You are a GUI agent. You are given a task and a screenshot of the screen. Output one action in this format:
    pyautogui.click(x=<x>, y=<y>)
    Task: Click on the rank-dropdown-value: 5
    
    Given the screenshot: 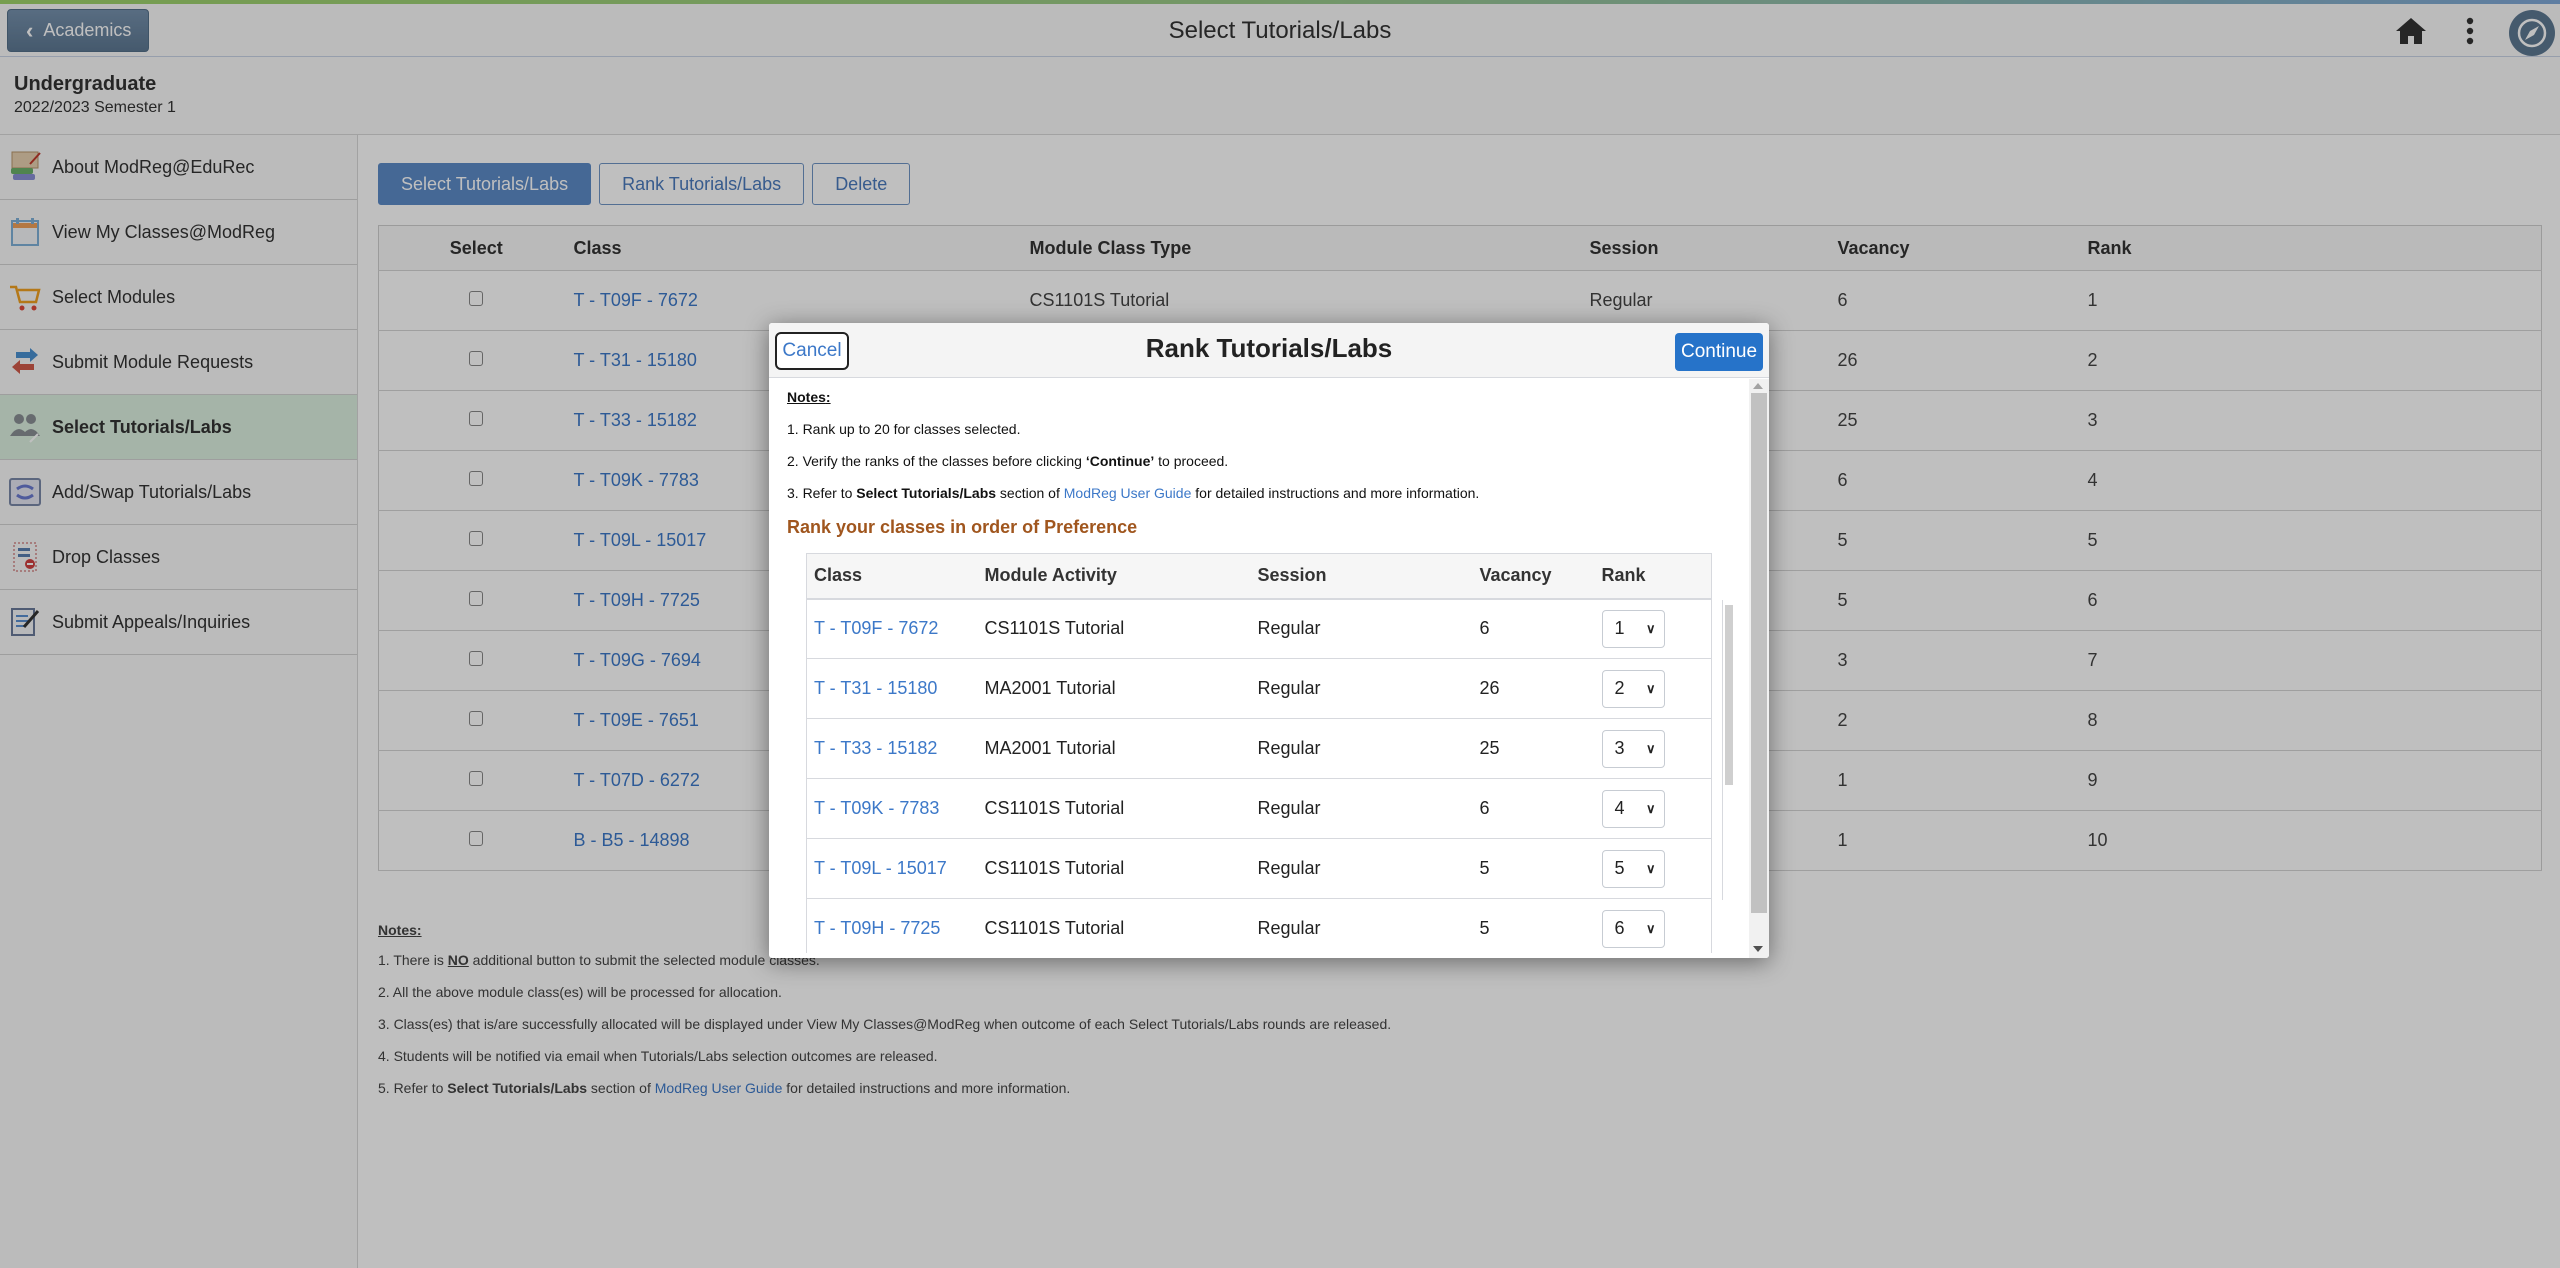 What is the action you would take?
    pyautogui.click(x=1619, y=868)
    